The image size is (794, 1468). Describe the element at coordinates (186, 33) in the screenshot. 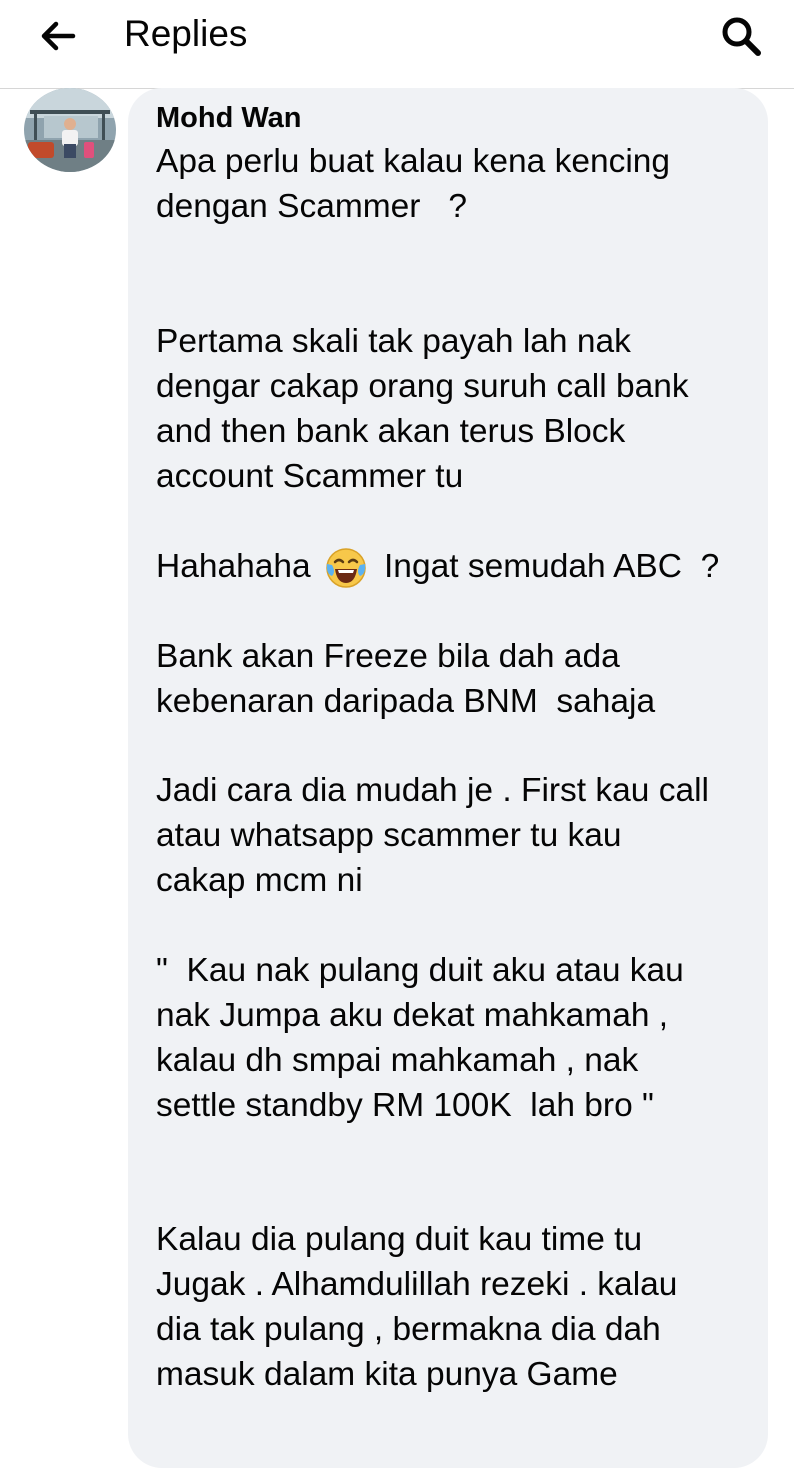

I see `page-title: Replies` at that location.